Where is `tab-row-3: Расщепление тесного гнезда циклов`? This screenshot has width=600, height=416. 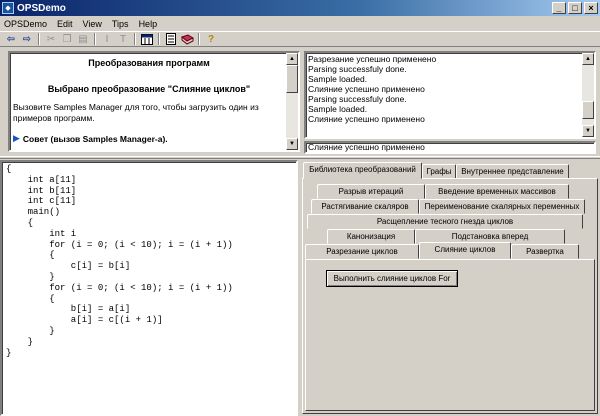 tab-row-3: Расщепление тесного гнезда циклов is located at coordinates (445, 221).